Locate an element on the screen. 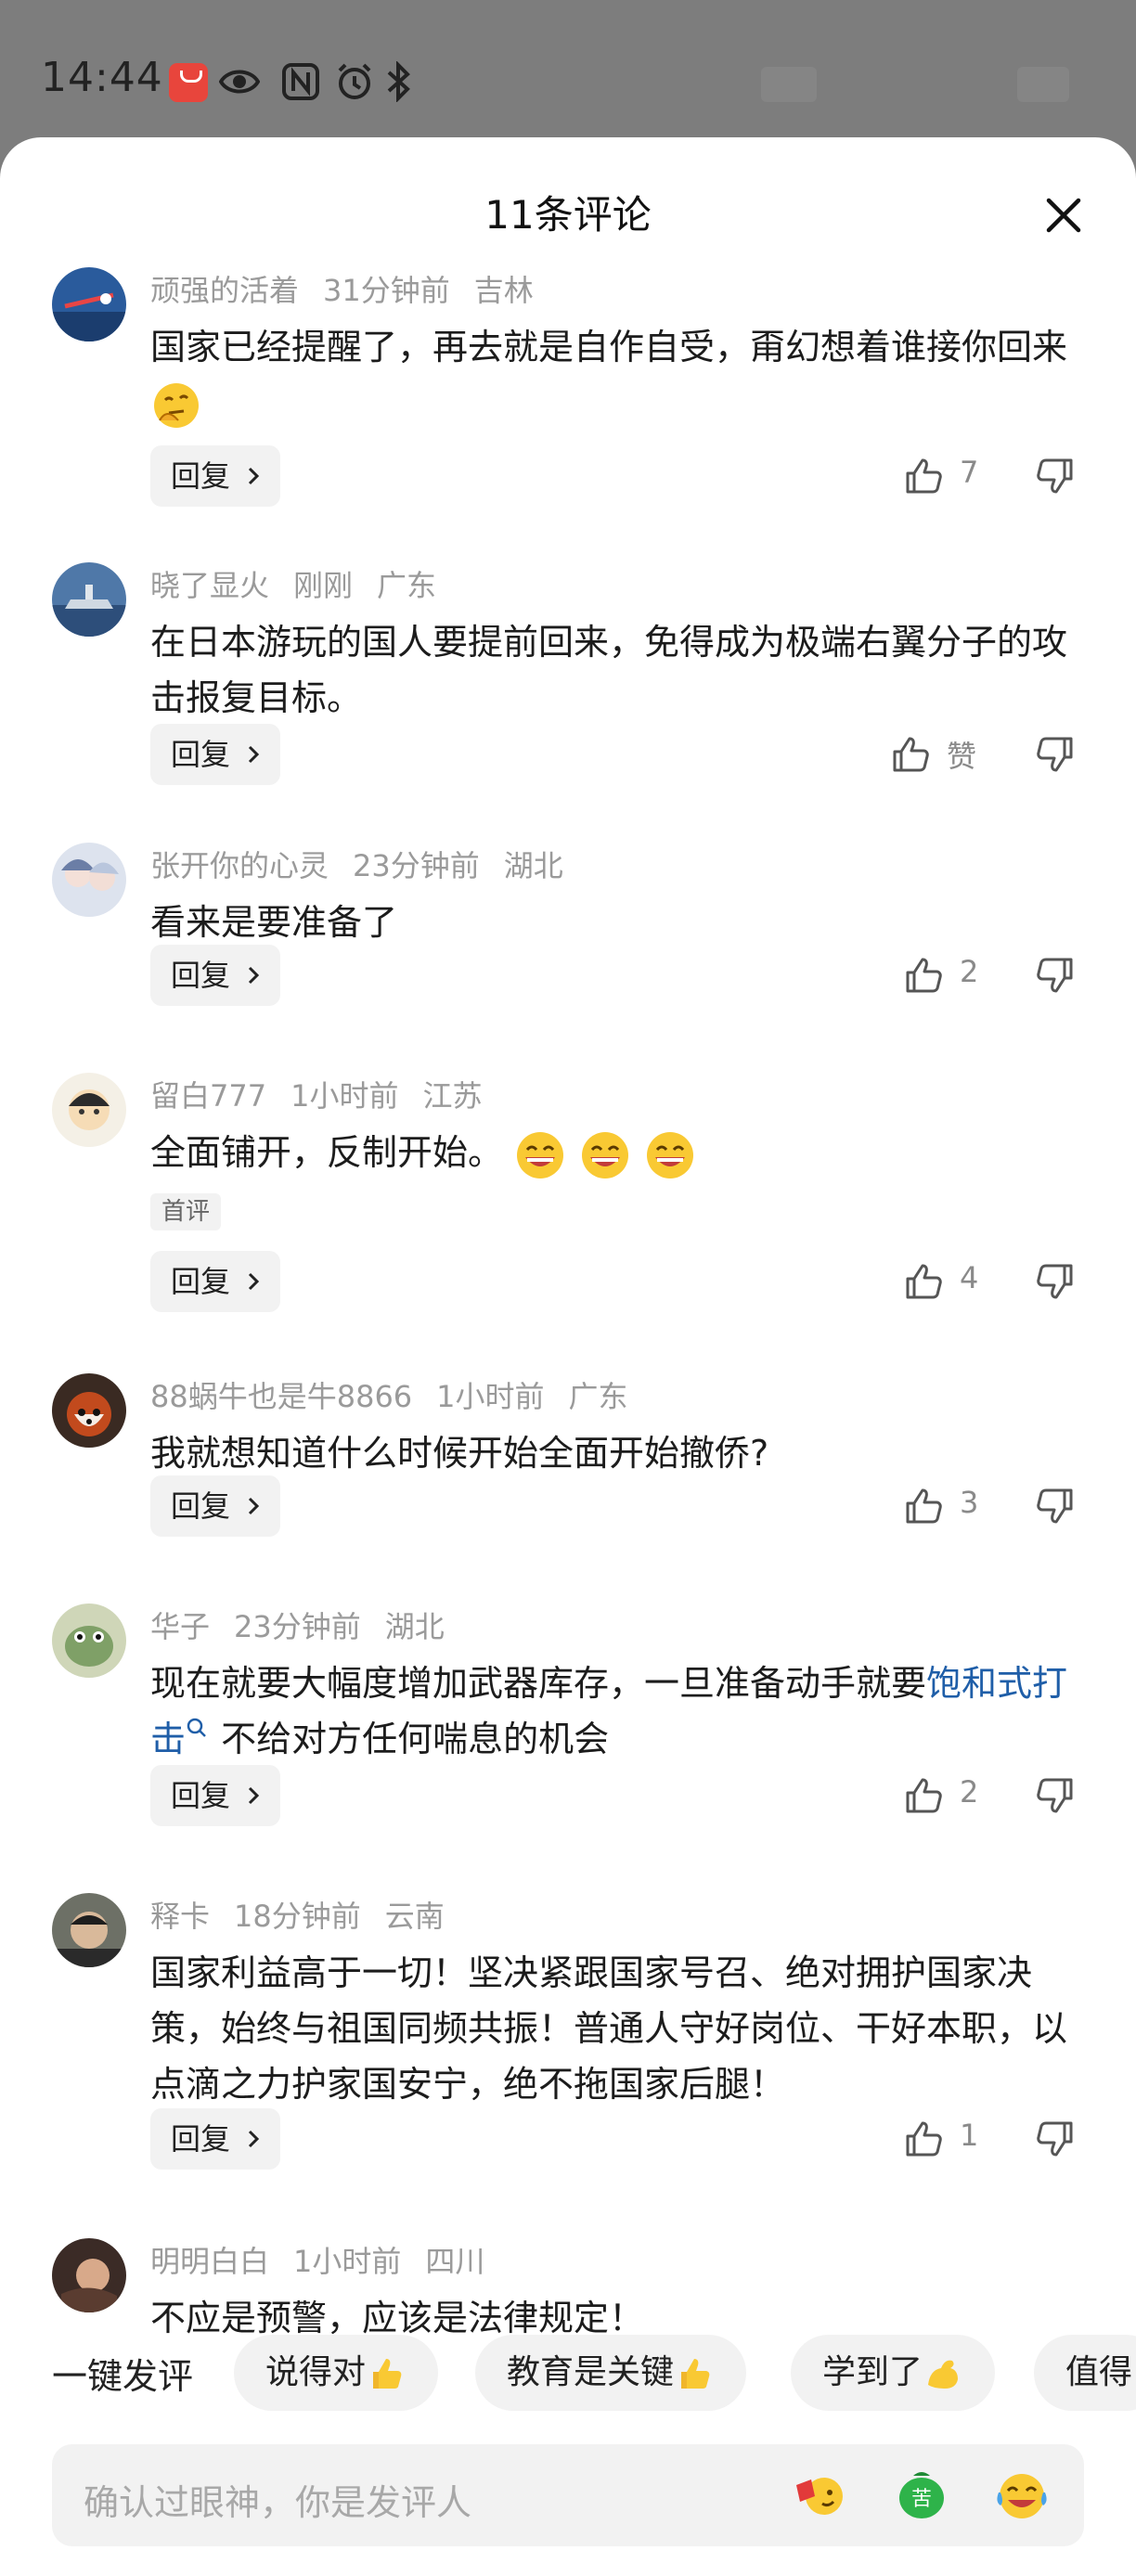 Image resolution: width=1136 pixels, height=2576 pixels. comment-input: 确认过眼神，你是发评人 苦 is located at coordinates (568, 2495).